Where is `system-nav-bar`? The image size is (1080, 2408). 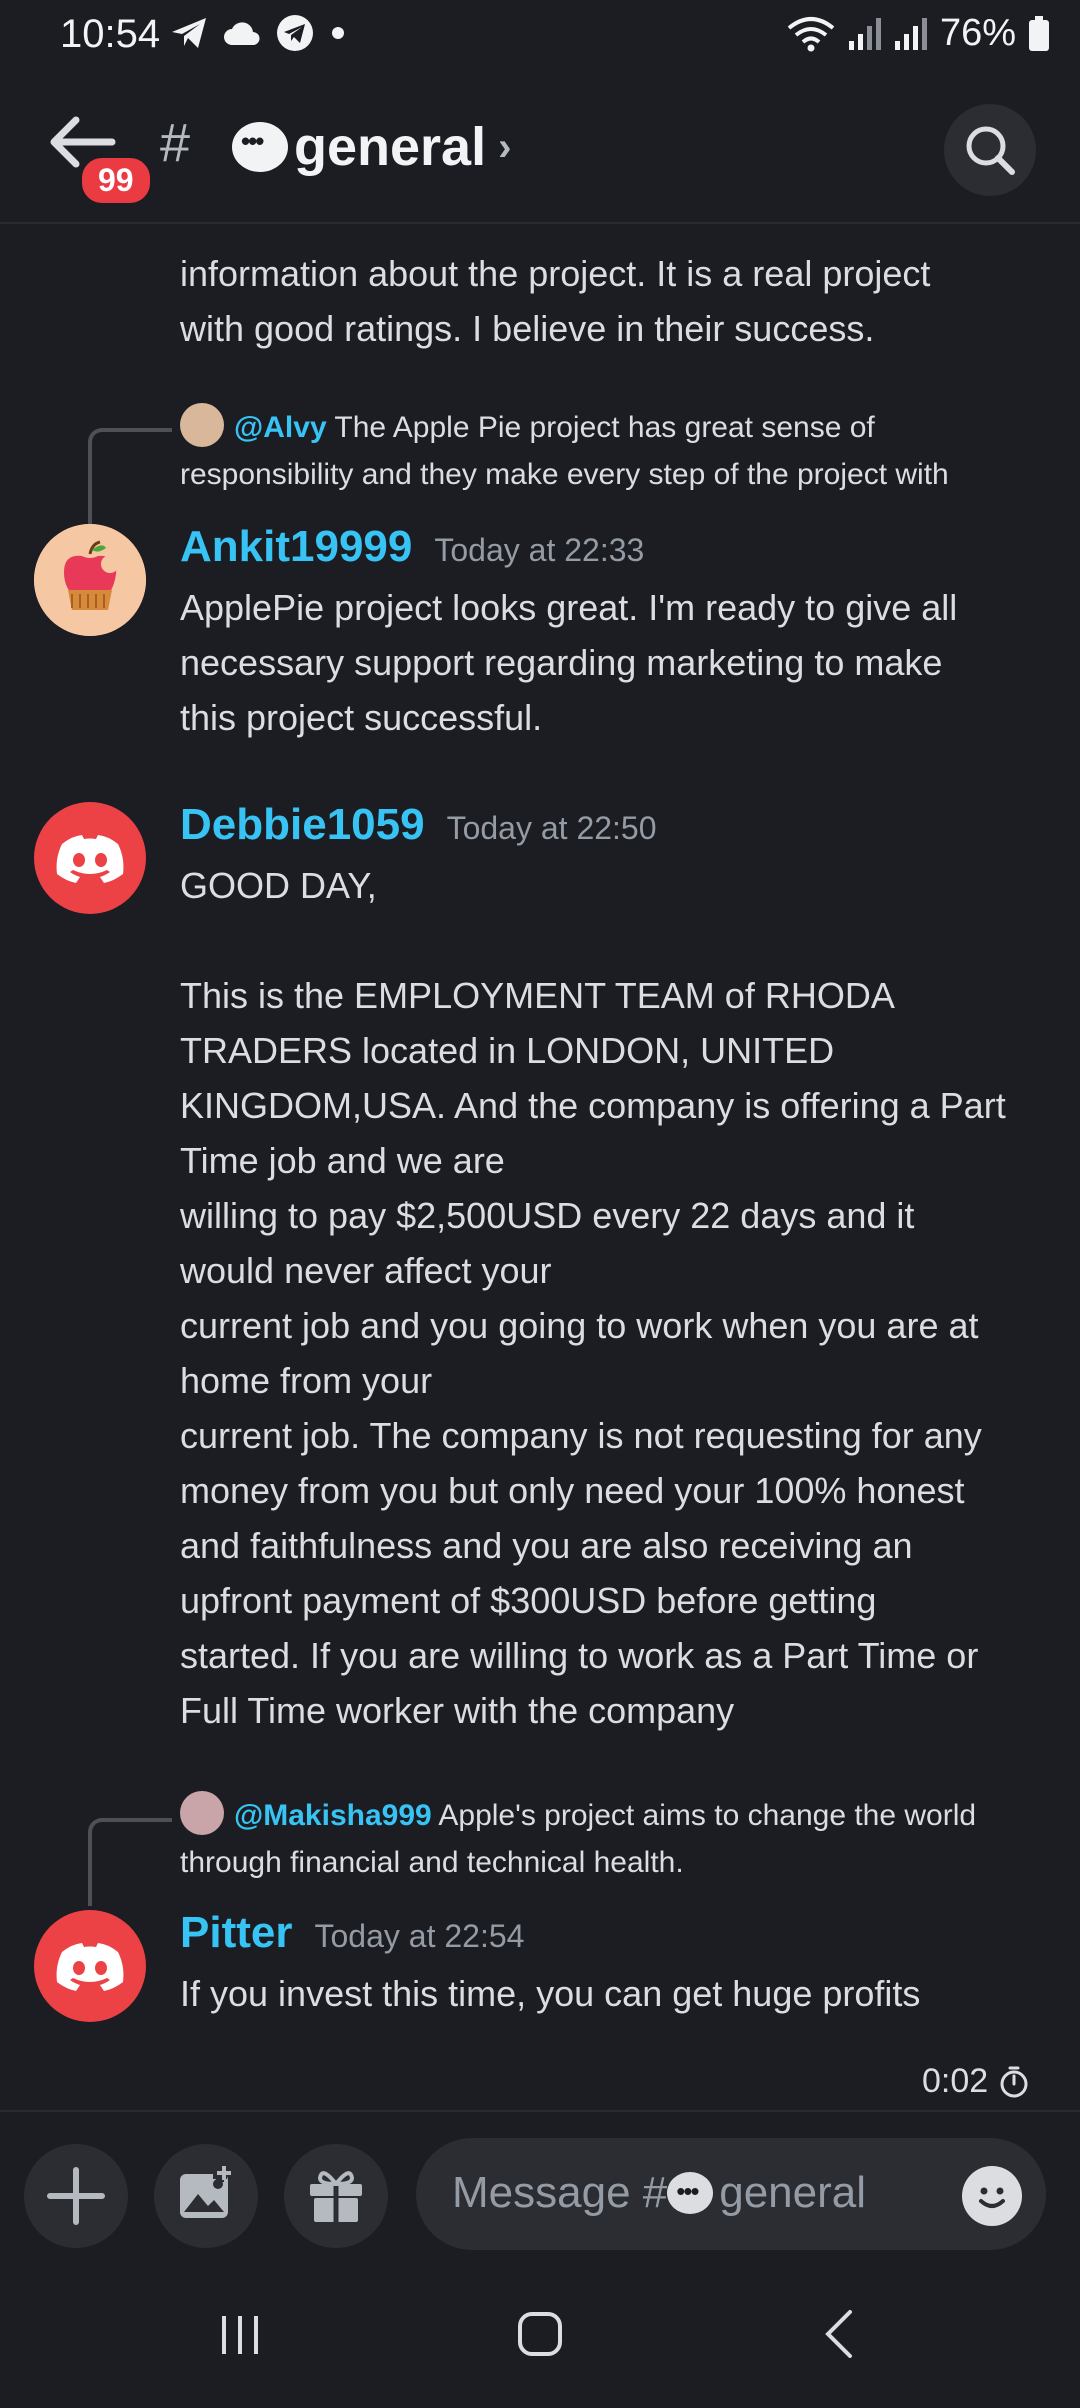
system-nav-bar is located at coordinates (540, 2334).